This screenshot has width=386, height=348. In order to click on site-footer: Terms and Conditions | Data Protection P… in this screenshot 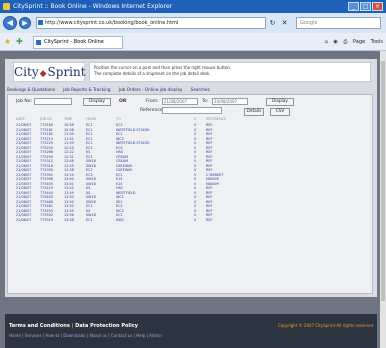, I will do `click(191, 331)`.